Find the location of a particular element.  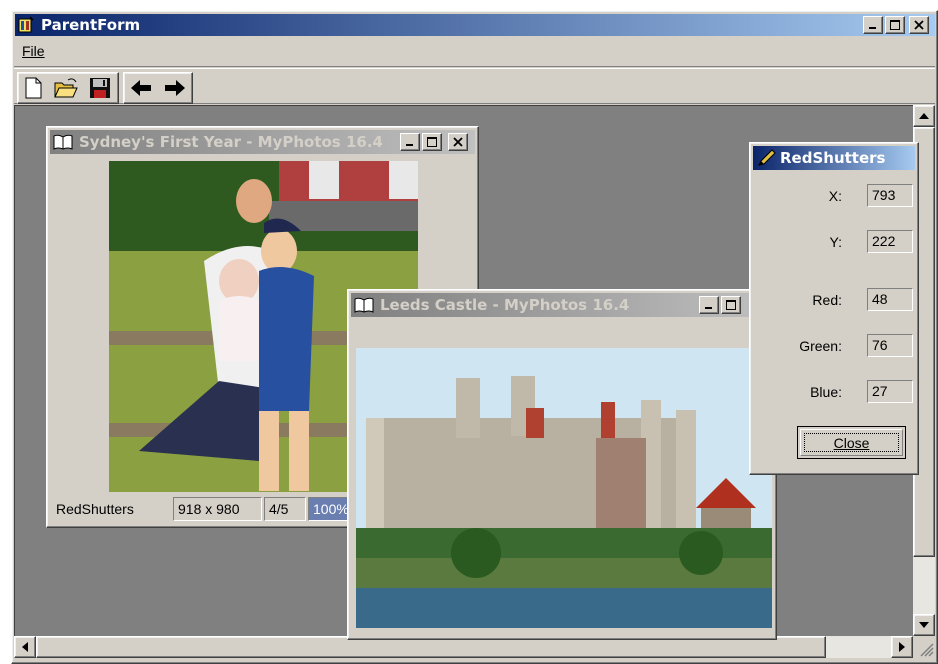

maximize-button is located at coordinates (895, 25).